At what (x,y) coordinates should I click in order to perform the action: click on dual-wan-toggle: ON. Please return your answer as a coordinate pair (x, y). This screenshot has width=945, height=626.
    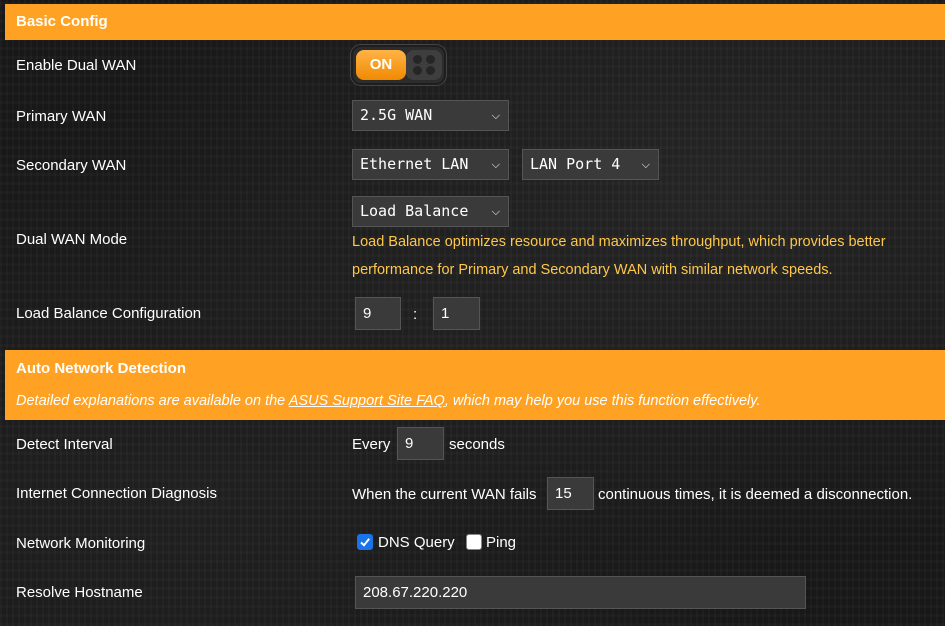
    Looking at the image, I should click on (398, 65).